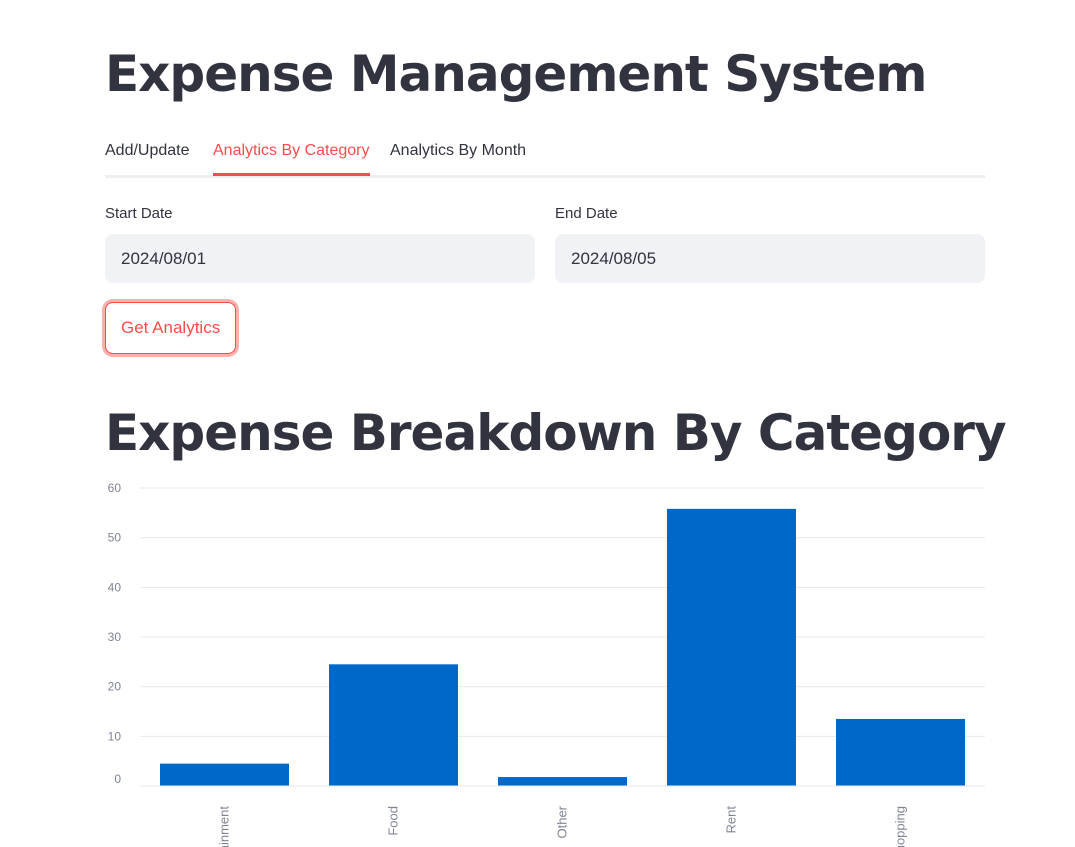  What do you see at coordinates (224, 774) in the screenshot?
I see `bar-entertainment` at bounding box center [224, 774].